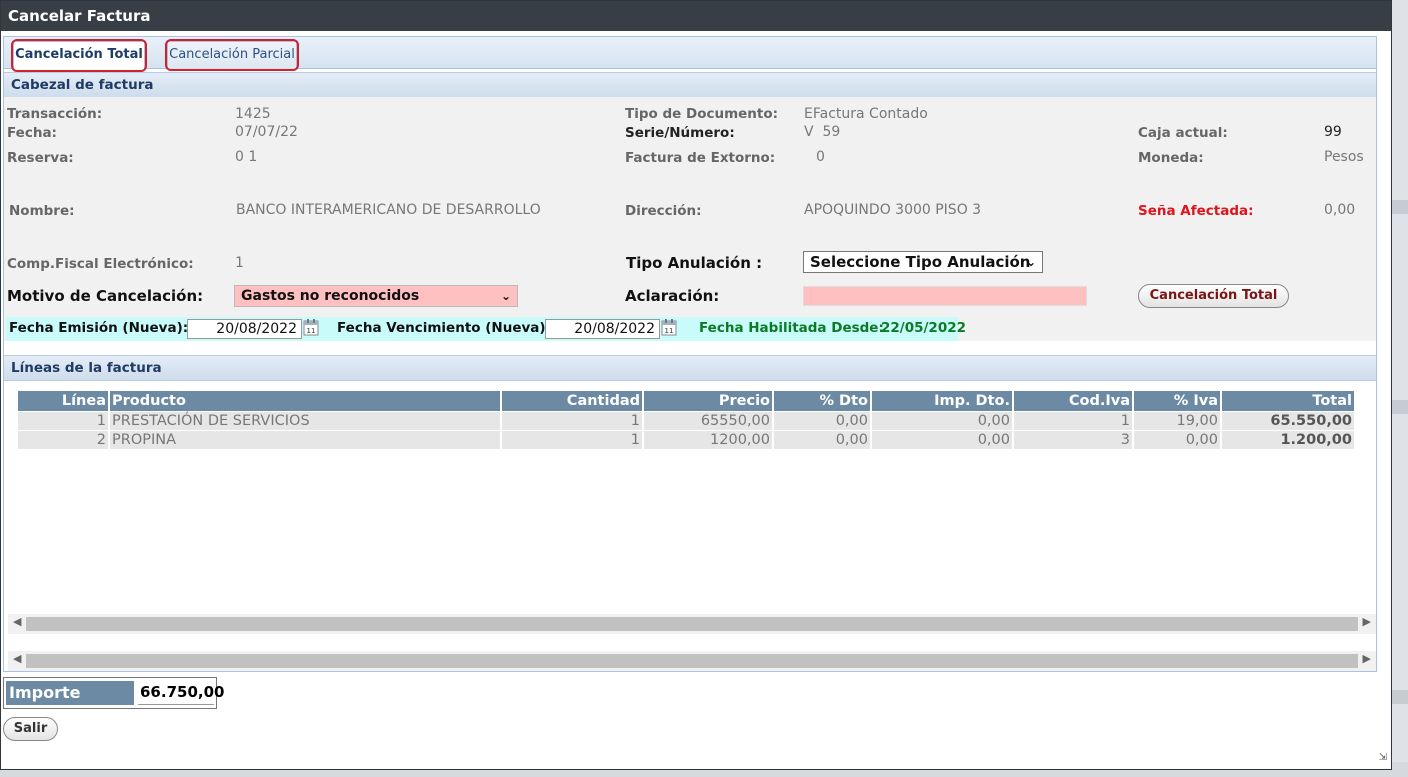 The width and height of the screenshot is (1408, 777). What do you see at coordinates (945, 296) in the screenshot?
I see `aclaracion-input` at bounding box center [945, 296].